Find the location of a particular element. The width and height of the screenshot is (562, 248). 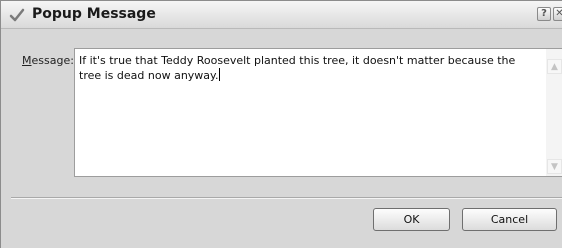

message-label-accesskey: M is located at coordinates (27, 60).